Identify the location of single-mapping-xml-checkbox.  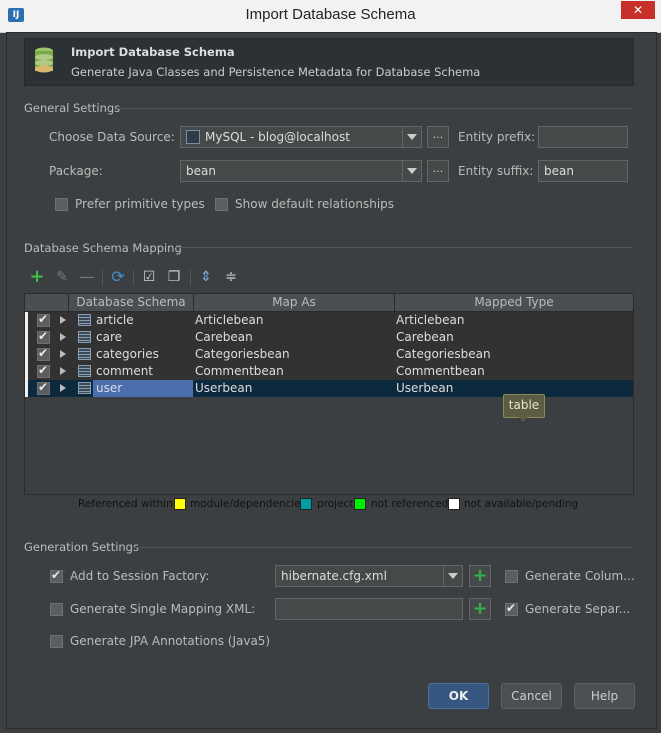
(56, 609).